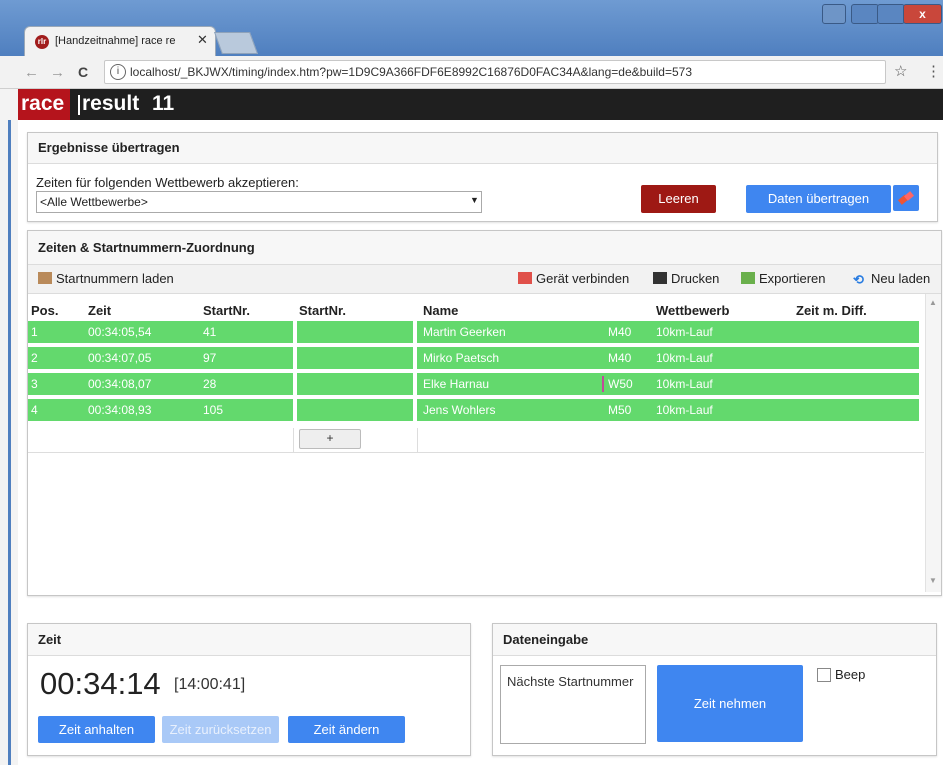 This screenshot has width=943, height=765. What do you see at coordinates (236, 43) in the screenshot?
I see `new-tab-button` at bounding box center [236, 43].